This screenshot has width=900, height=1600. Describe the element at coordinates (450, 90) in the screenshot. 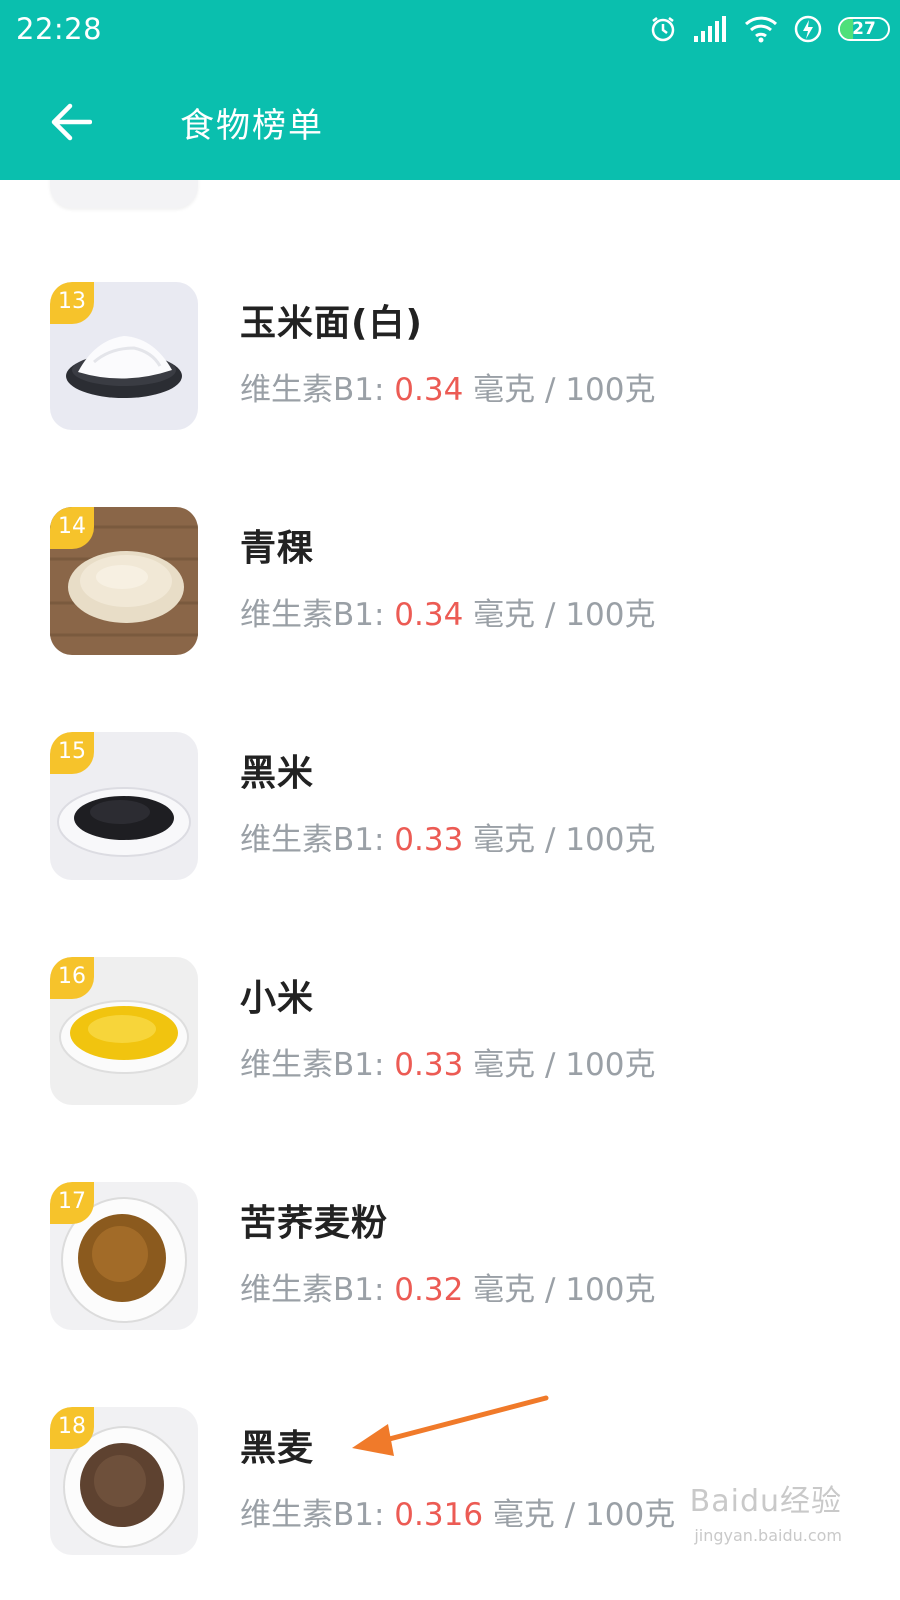

I see `app-bar: 22:28 27 食物榜单` at that location.